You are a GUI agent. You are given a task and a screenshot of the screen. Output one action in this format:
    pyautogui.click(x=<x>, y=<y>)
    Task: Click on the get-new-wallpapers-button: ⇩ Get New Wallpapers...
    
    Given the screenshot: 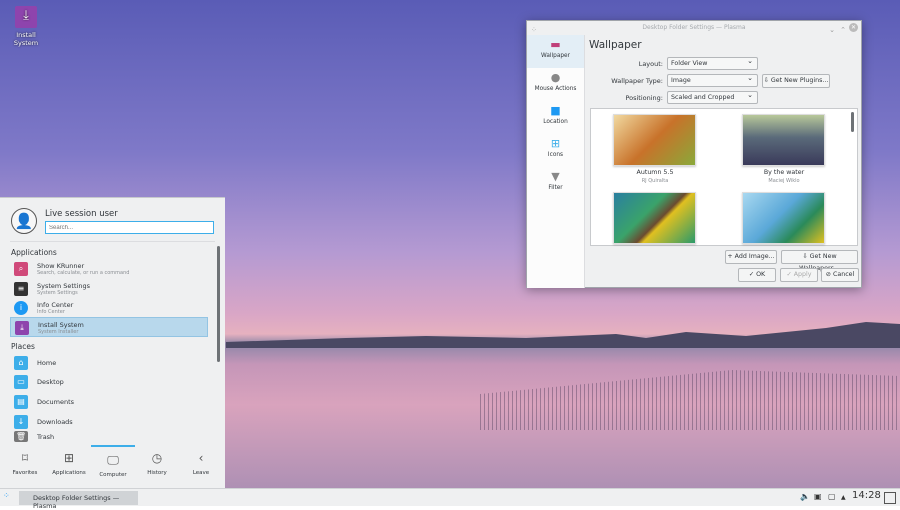 What is the action you would take?
    pyautogui.click(x=819, y=261)
    